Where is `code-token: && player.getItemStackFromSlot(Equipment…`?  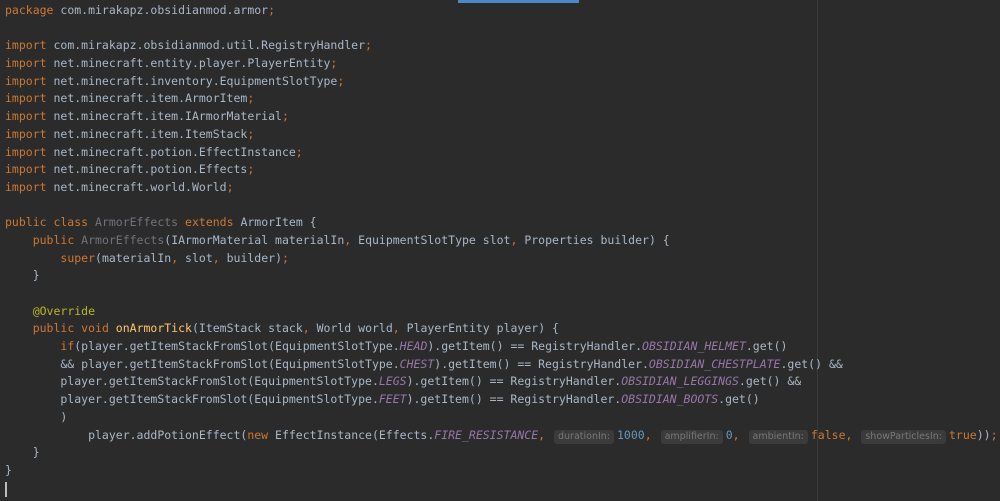 code-token: && player.getItemStackFromSlot(Equipment… is located at coordinates (202, 363).